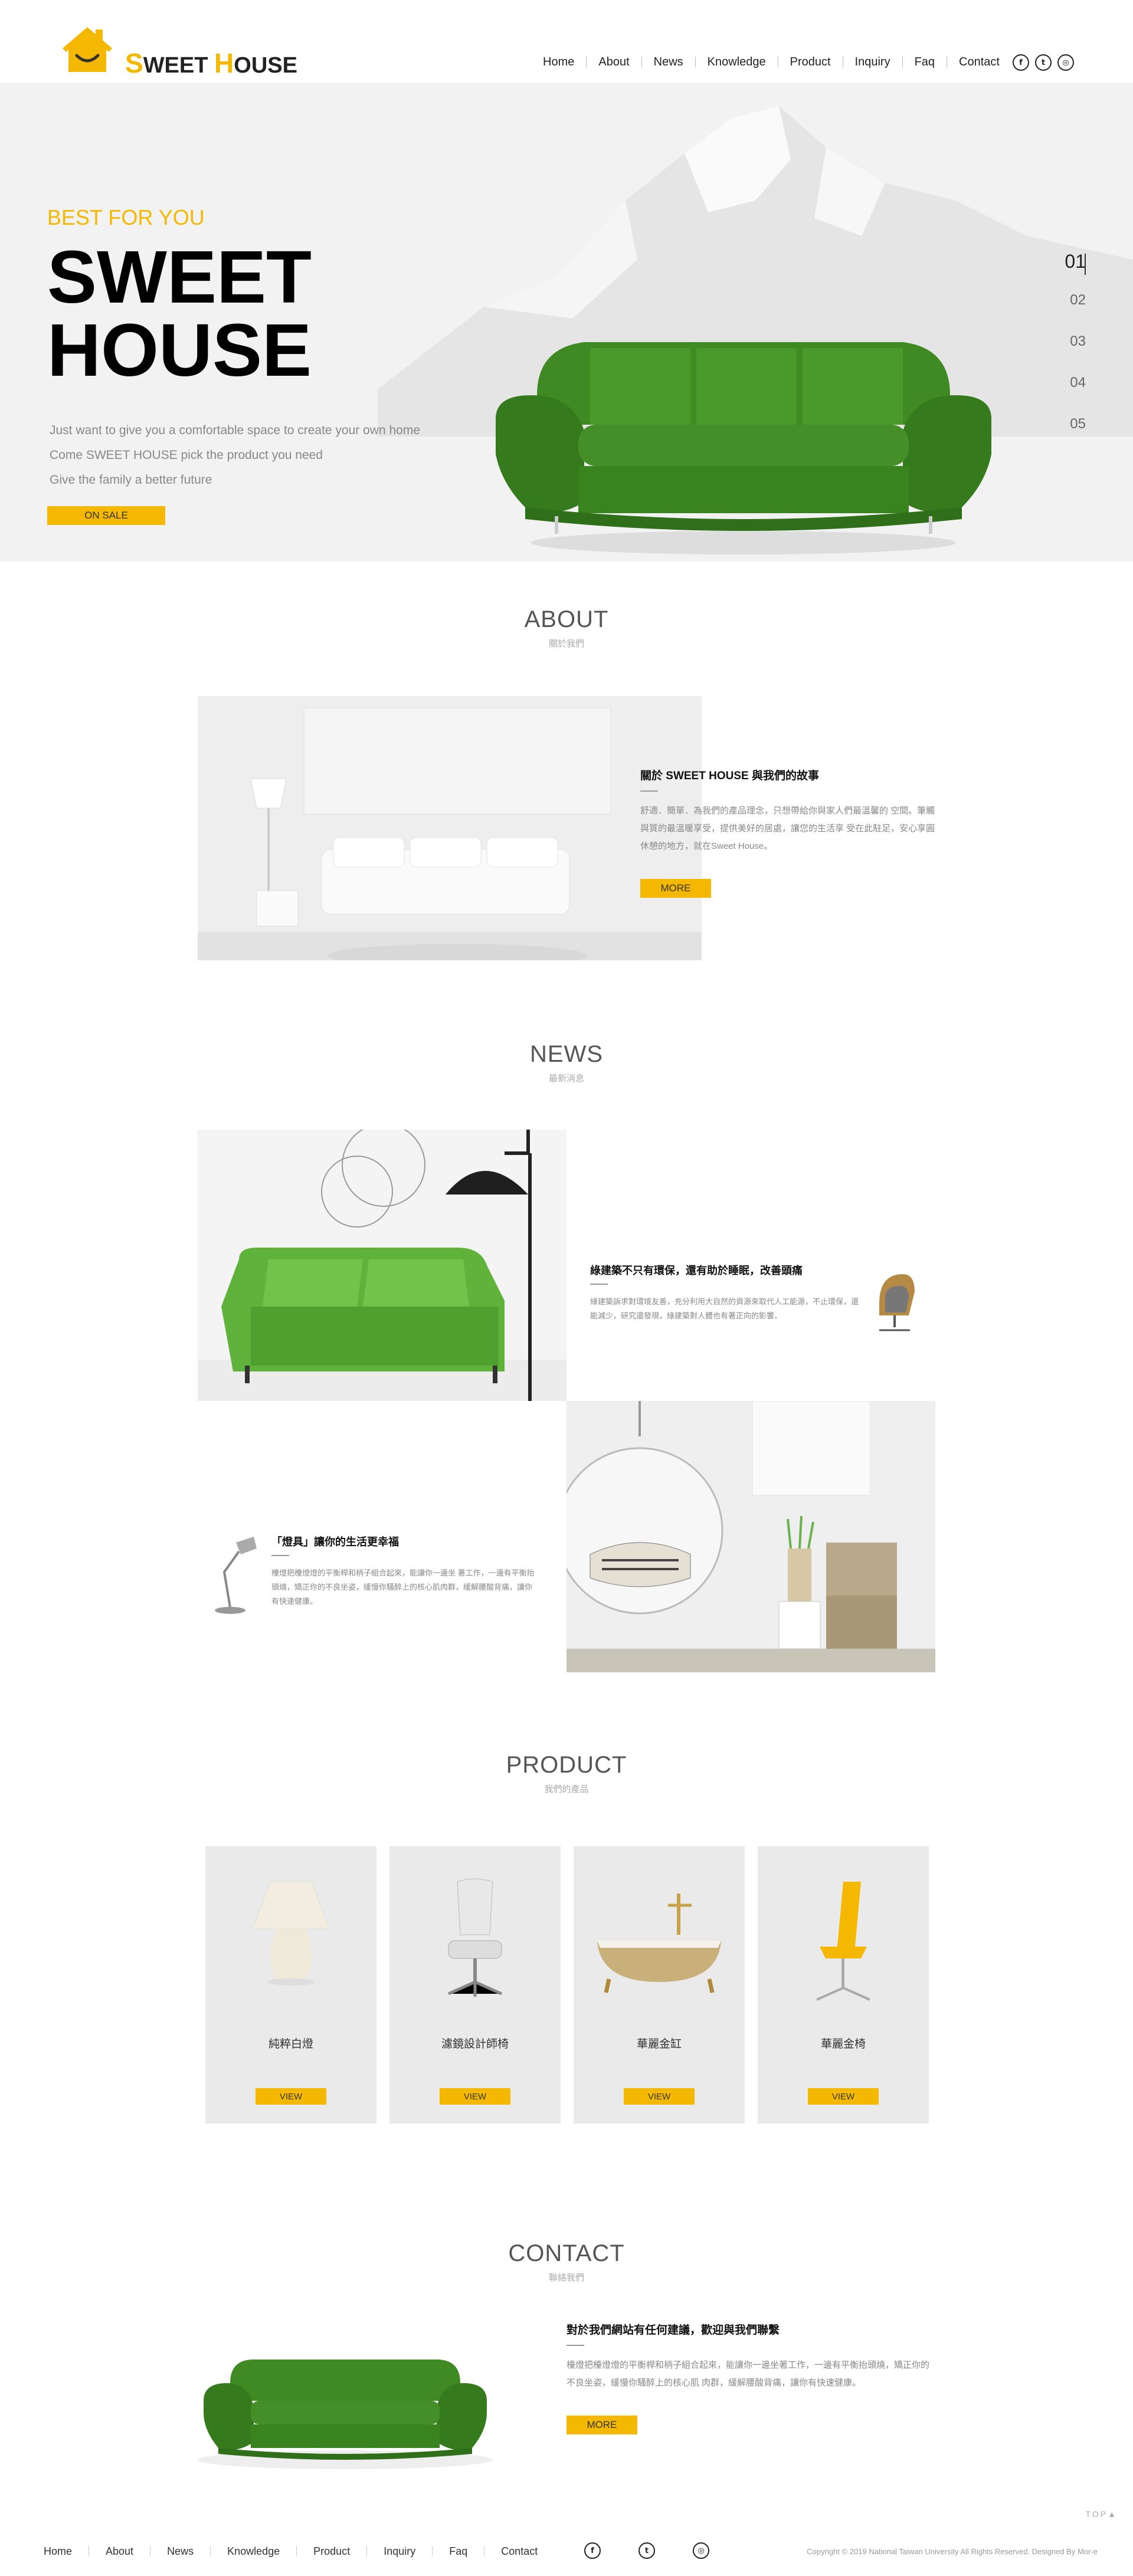  Describe the element at coordinates (811, 62) in the screenshot. I see `nav-product: Product` at that location.